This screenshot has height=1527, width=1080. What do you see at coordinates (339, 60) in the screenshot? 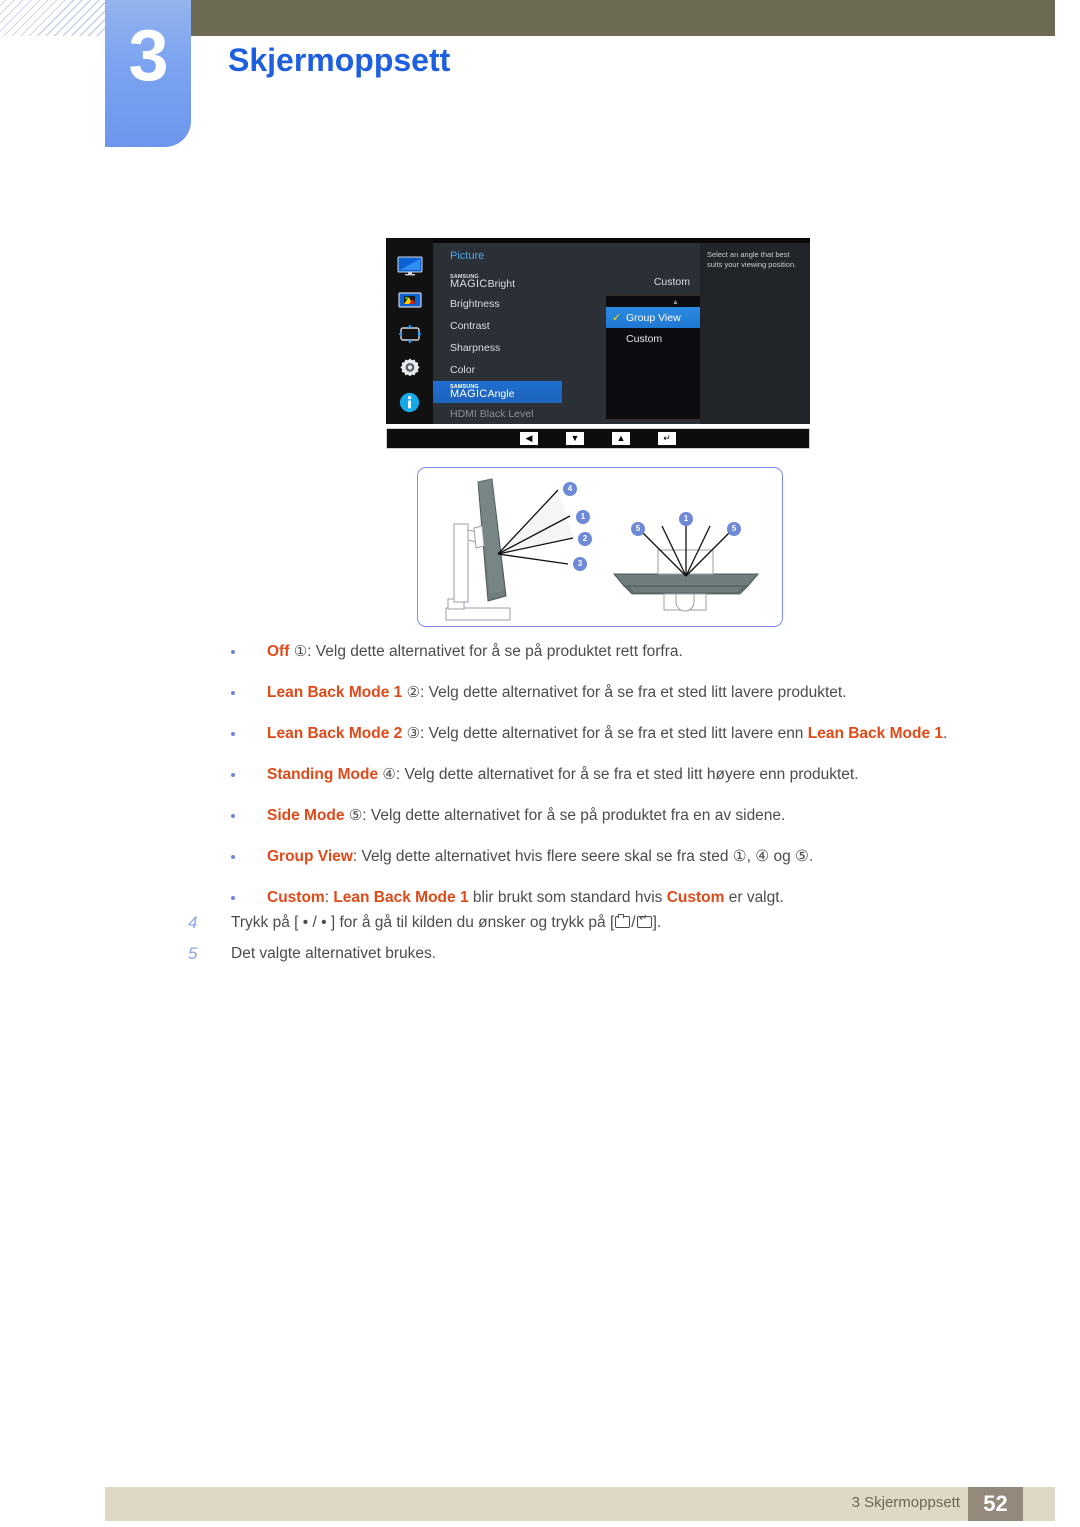
I see `page-title: Skjermoppsett` at bounding box center [339, 60].